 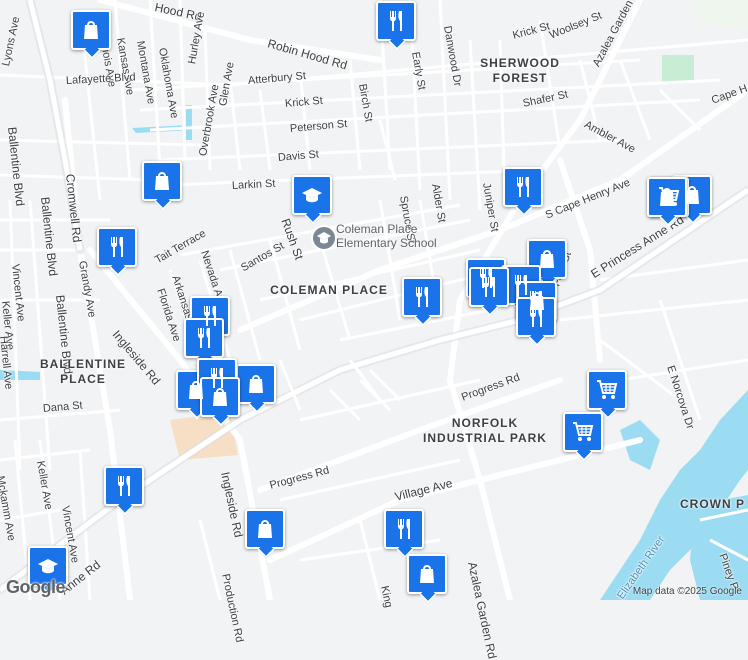 What do you see at coordinates (678, 69) in the screenshot?
I see `park-area` at bounding box center [678, 69].